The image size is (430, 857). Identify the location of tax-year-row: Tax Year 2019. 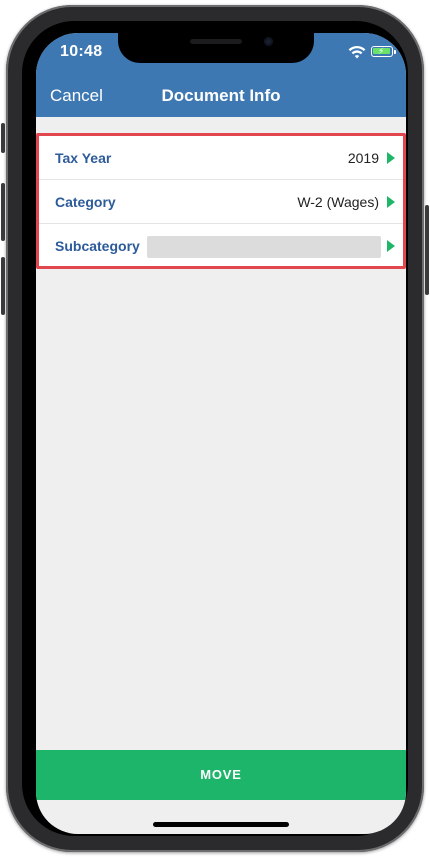
(221, 158).